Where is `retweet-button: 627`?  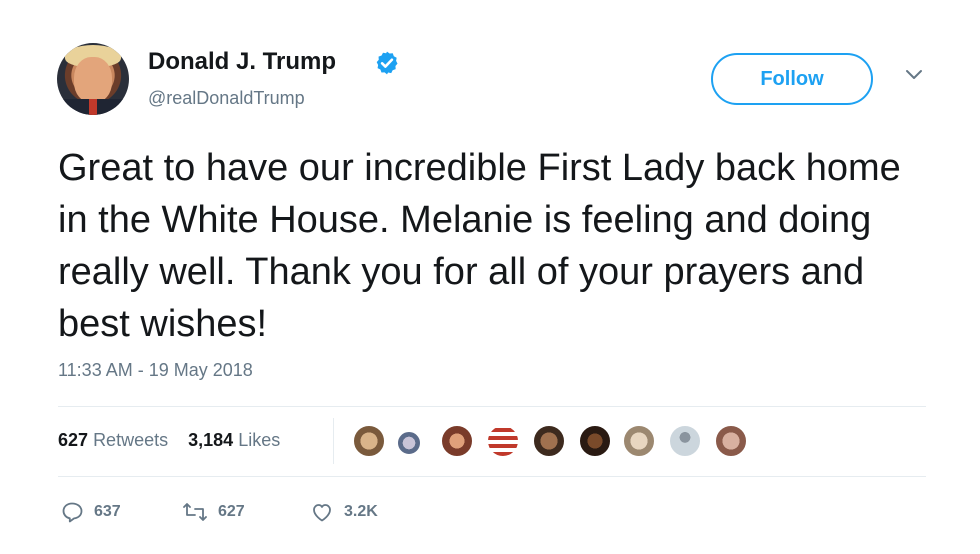
retweet-button: 627 is located at coordinates (213, 512).